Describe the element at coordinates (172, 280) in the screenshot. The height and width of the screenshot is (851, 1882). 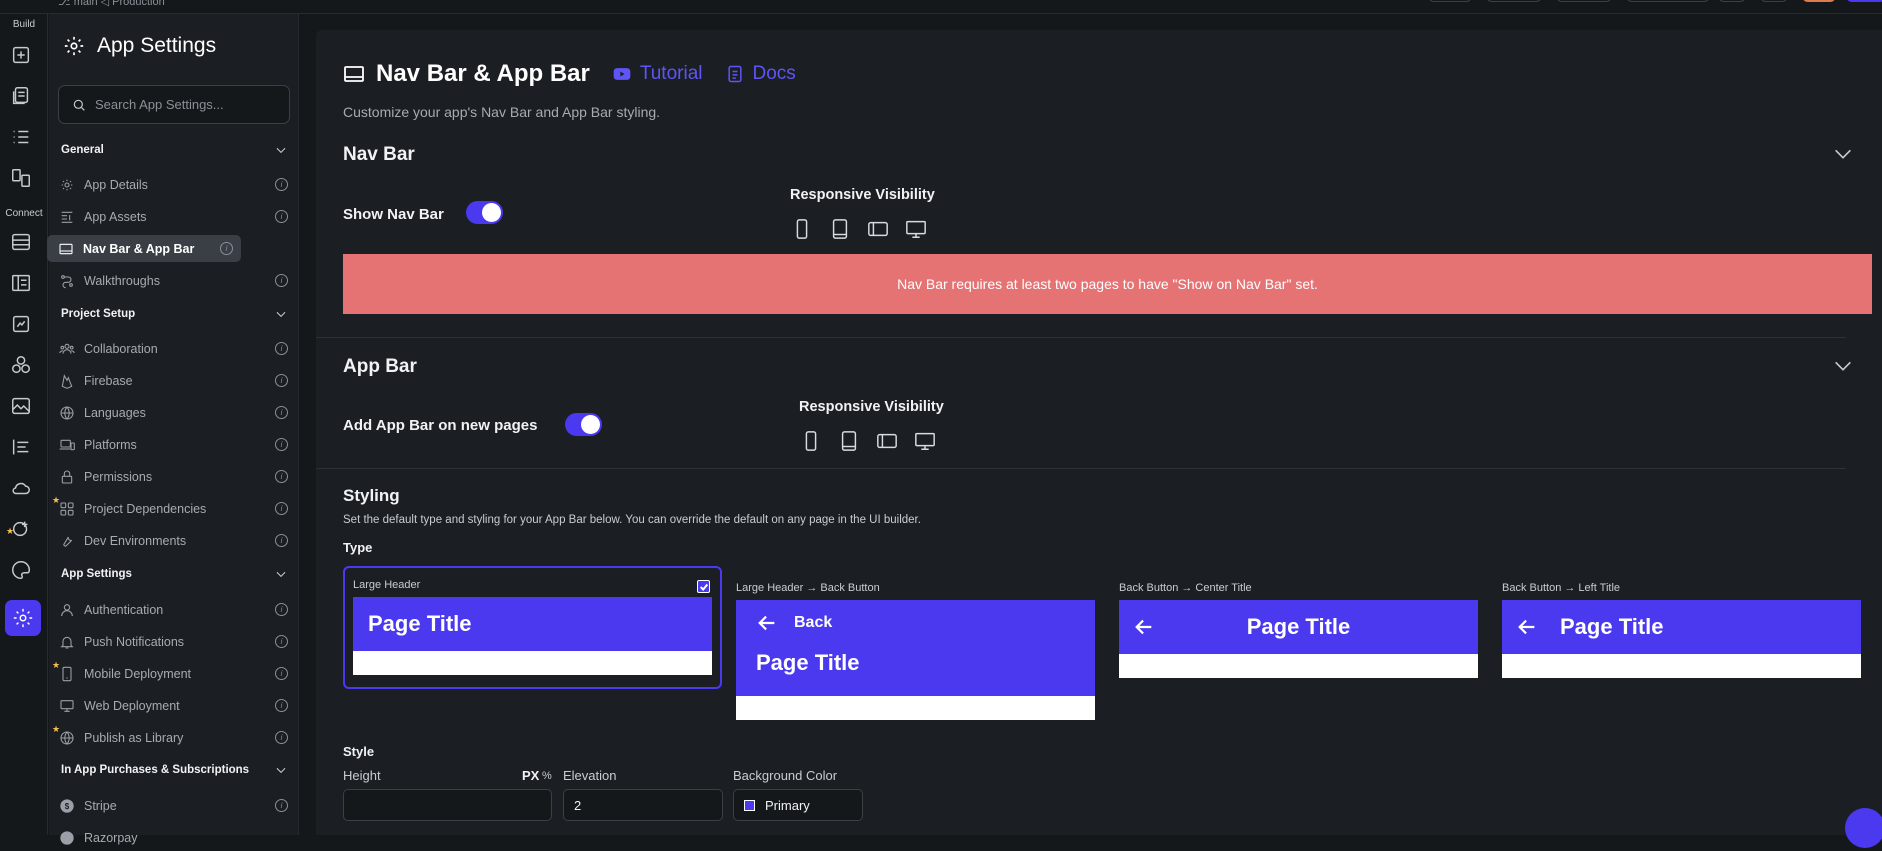
I see `sidebar-item-walkthroughs: Walkthroughs i` at that location.